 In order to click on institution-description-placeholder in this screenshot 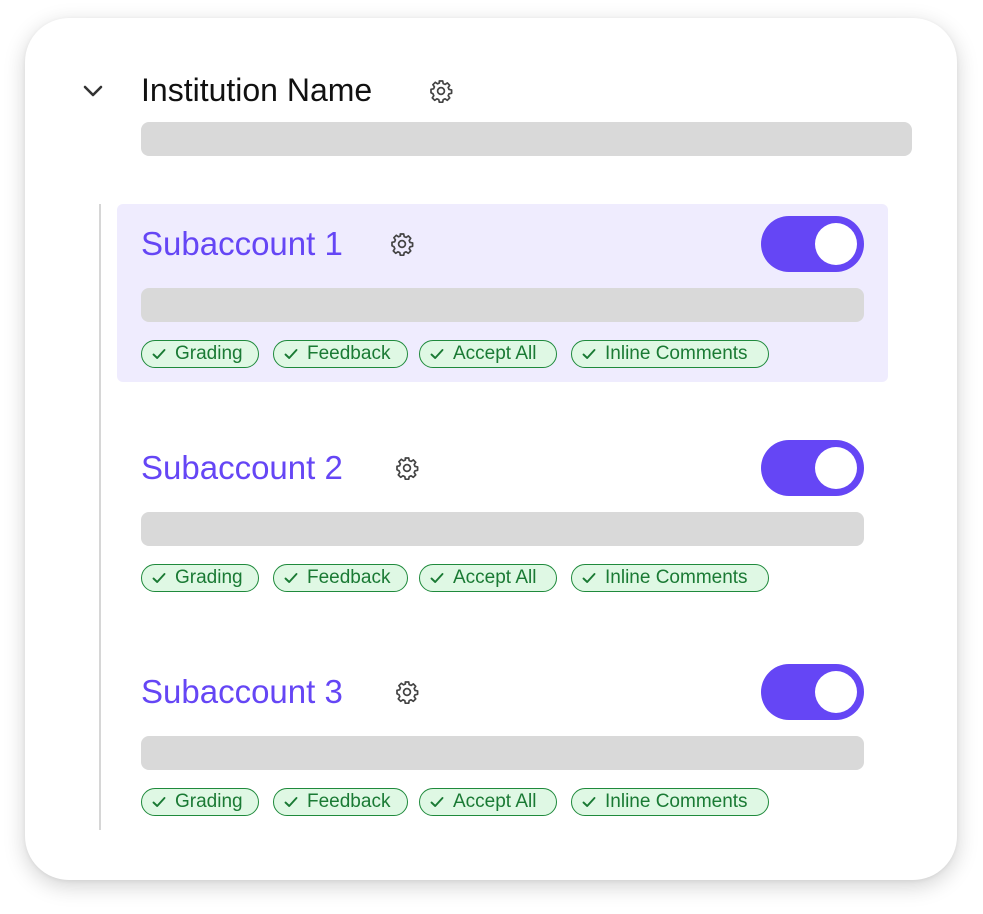, I will do `click(526, 139)`.